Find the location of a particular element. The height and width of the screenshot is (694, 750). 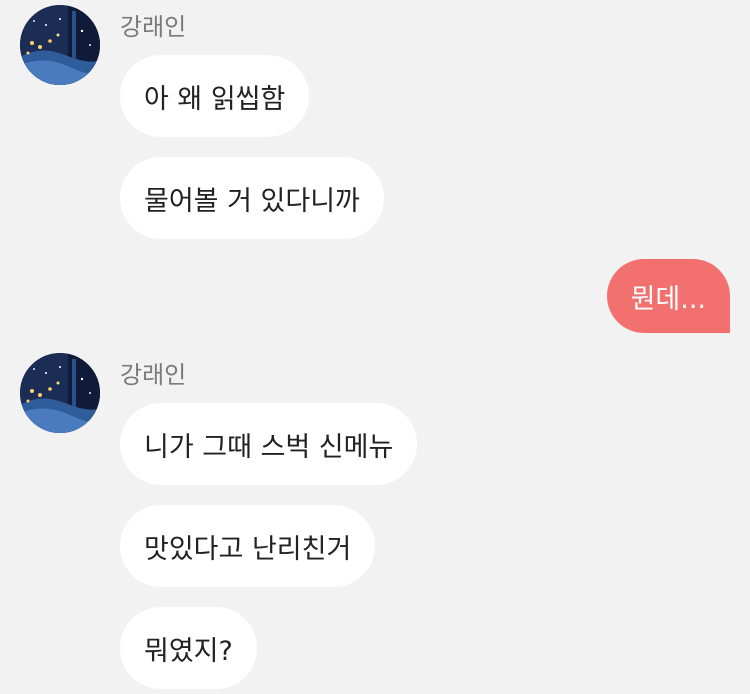

message-bubble: 물어볼 거 있다니까 is located at coordinates (252, 198).